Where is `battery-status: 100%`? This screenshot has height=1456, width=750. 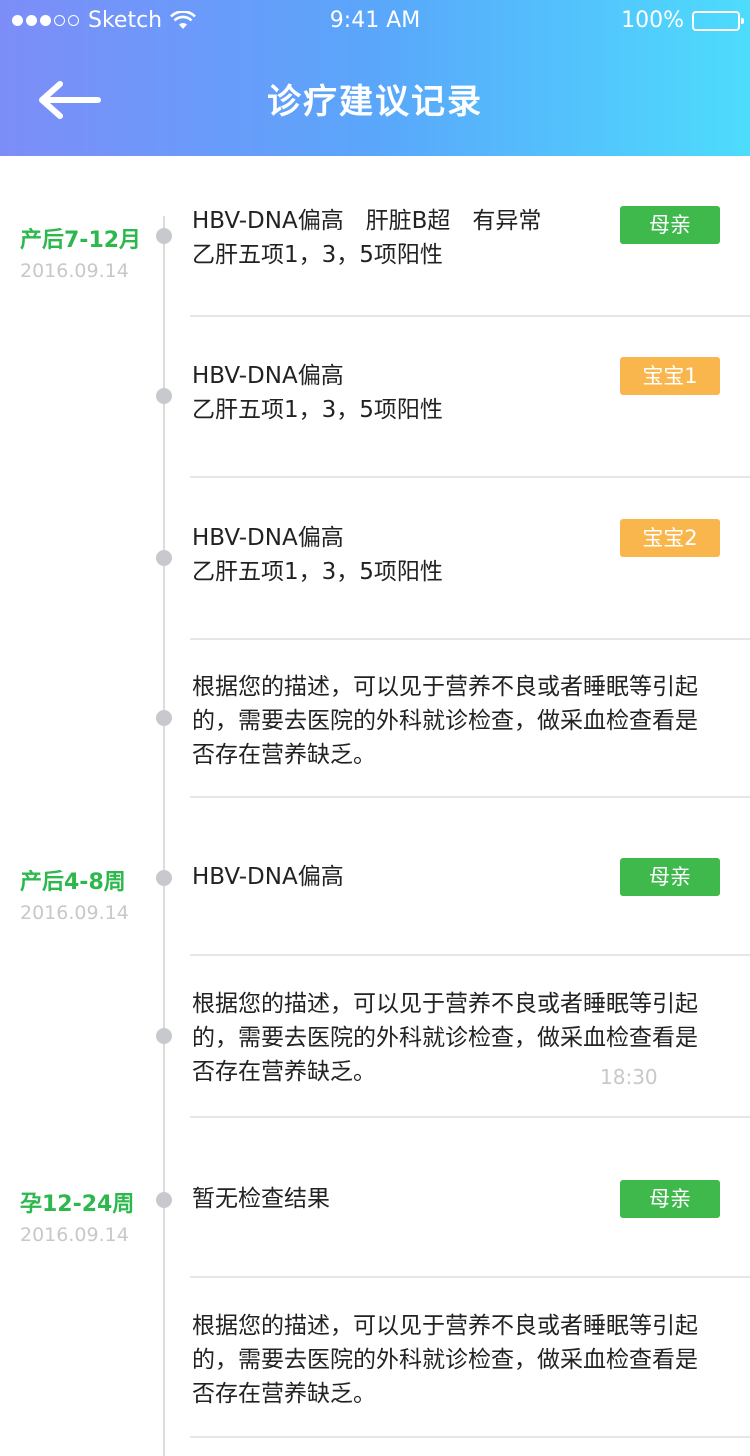
battery-status: 100% is located at coordinates (682, 20).